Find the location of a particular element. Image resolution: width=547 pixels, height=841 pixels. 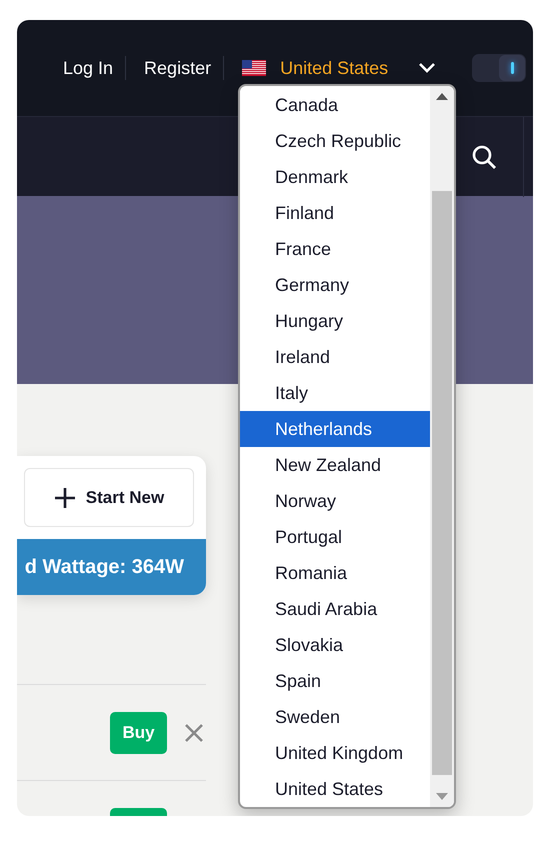

country-option: New Zealand is located at coordinates (335, 465).